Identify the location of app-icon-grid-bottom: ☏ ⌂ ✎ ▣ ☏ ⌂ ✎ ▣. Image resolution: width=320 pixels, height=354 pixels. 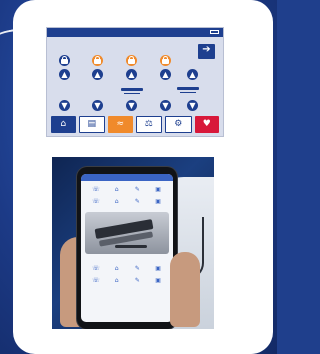
(127, 272).